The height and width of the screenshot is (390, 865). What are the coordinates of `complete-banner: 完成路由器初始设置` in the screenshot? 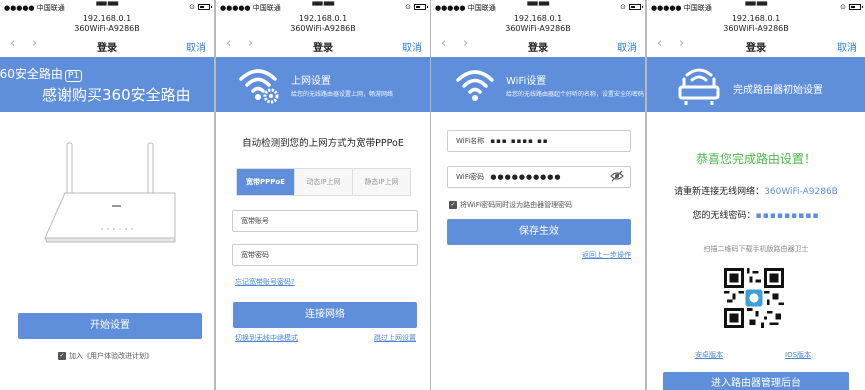 It's located at (756, 84).